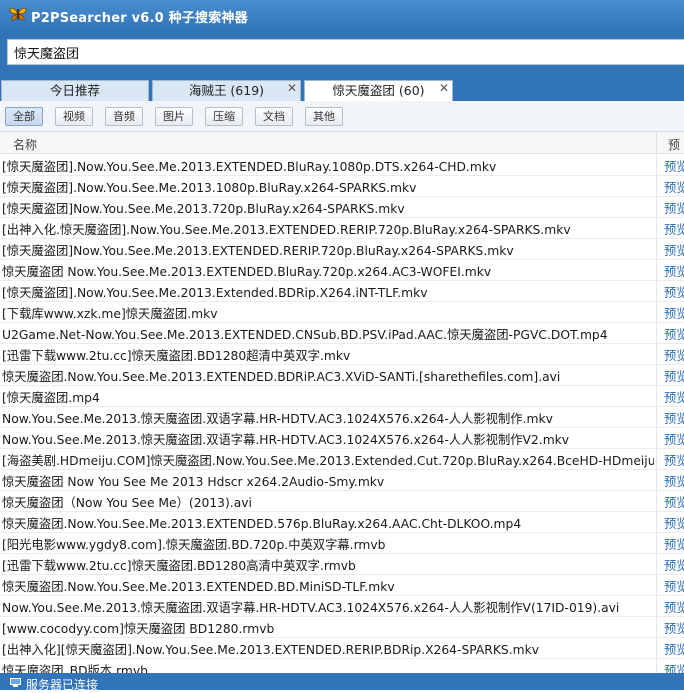  Describe the element at coordinates (342, 501) in the screenshot. I see `table-row: 惊天魔盗团（Now You See Me）(2013).avi 预览` at that location.